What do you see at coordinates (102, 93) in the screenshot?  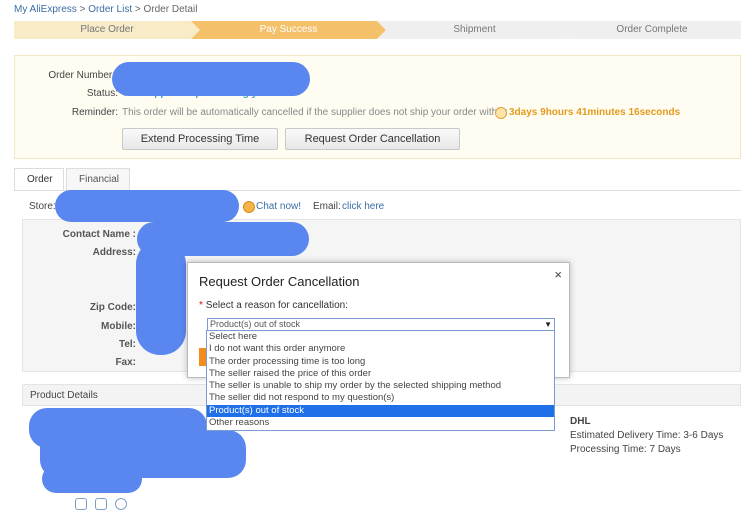 I see `status-label: Status:` at bounding box center [102, 93].